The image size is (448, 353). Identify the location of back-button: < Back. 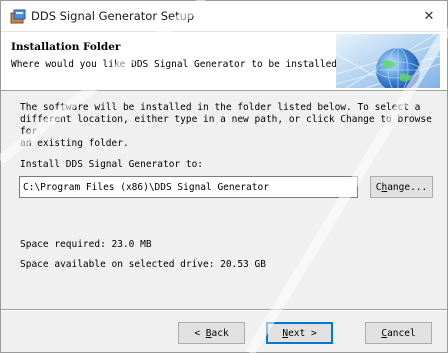
(211, 333).